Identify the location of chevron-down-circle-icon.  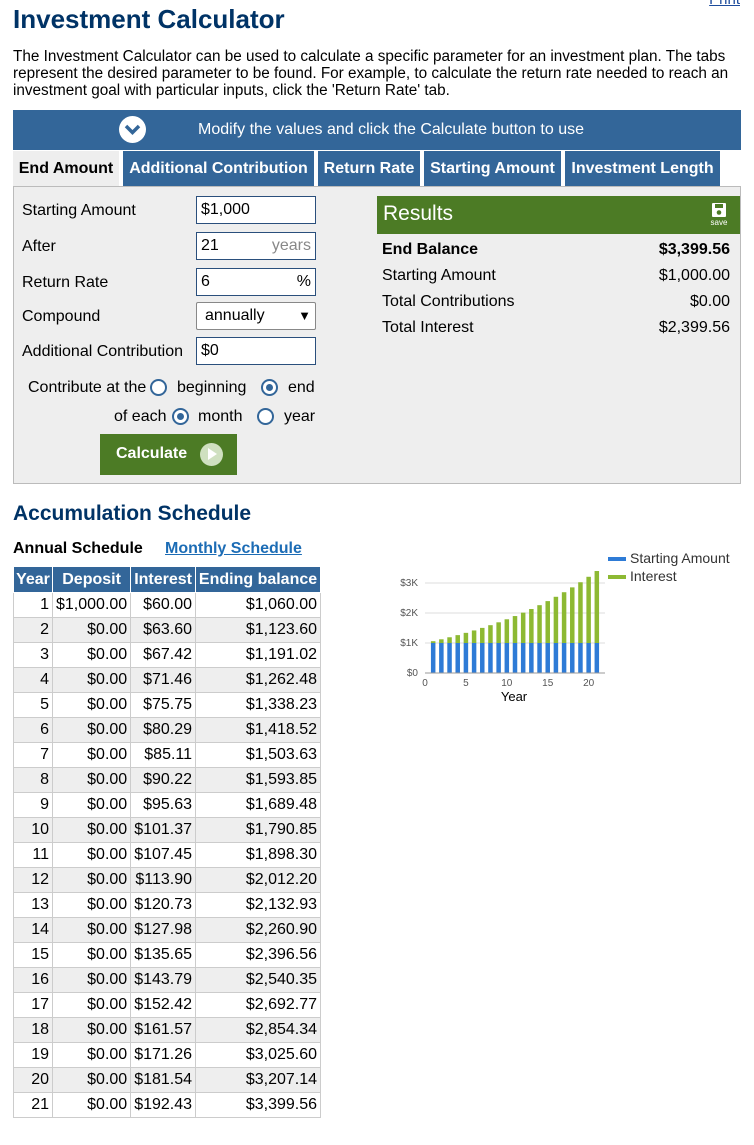
(132, 129).